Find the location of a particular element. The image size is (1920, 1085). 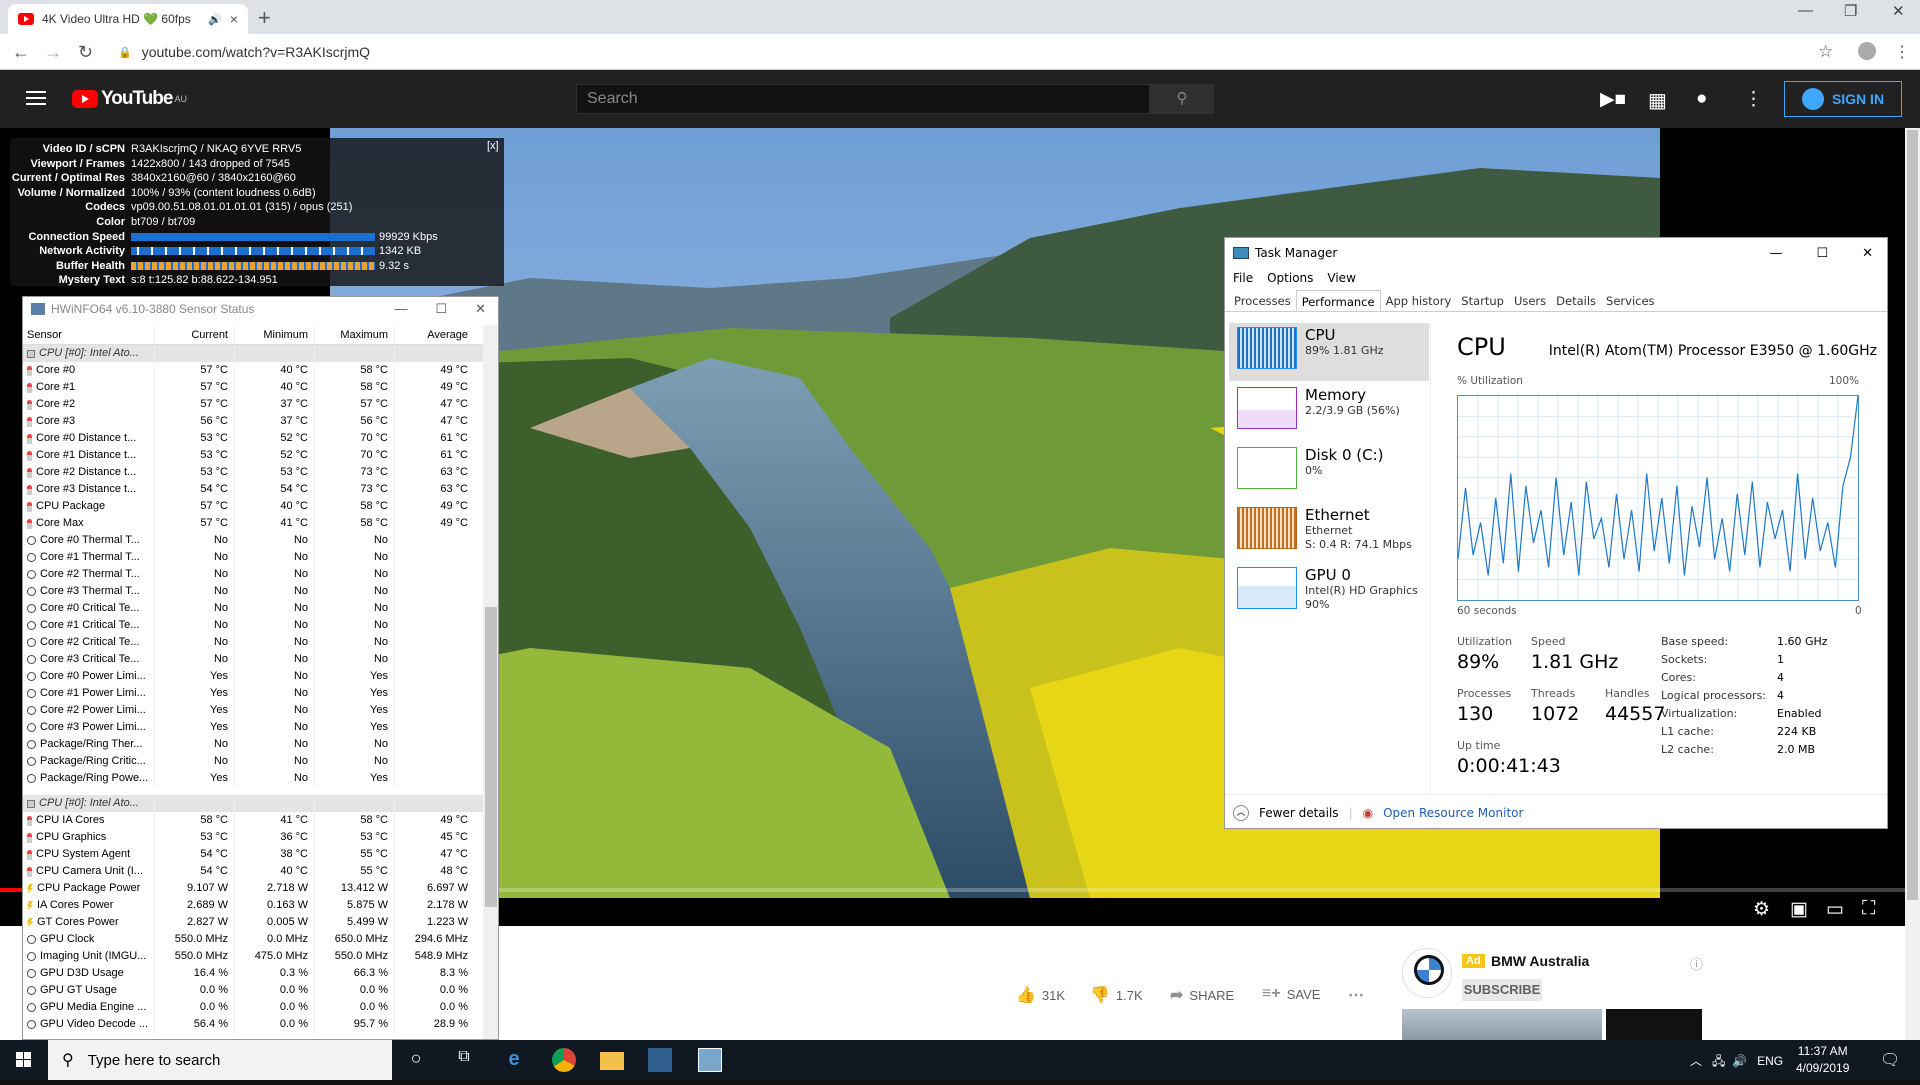

sensor-row: Core Max 57 °C 41 °C 58 °C 49 °C is located at coordinates (254, 523).